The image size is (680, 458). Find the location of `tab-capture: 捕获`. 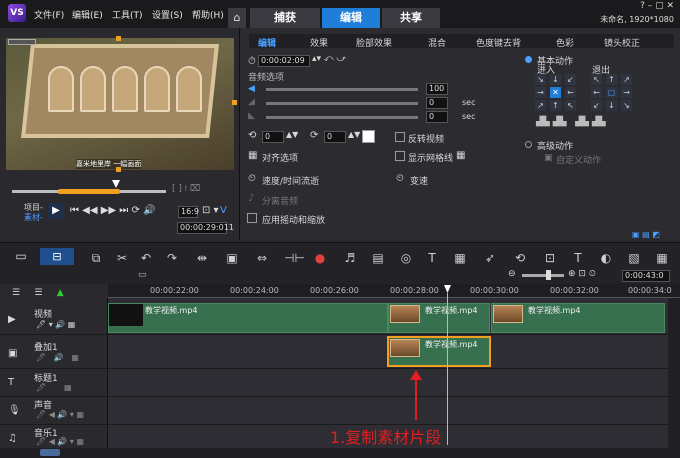

tab-capture: 捕获 is located at coordinates (285, 18).